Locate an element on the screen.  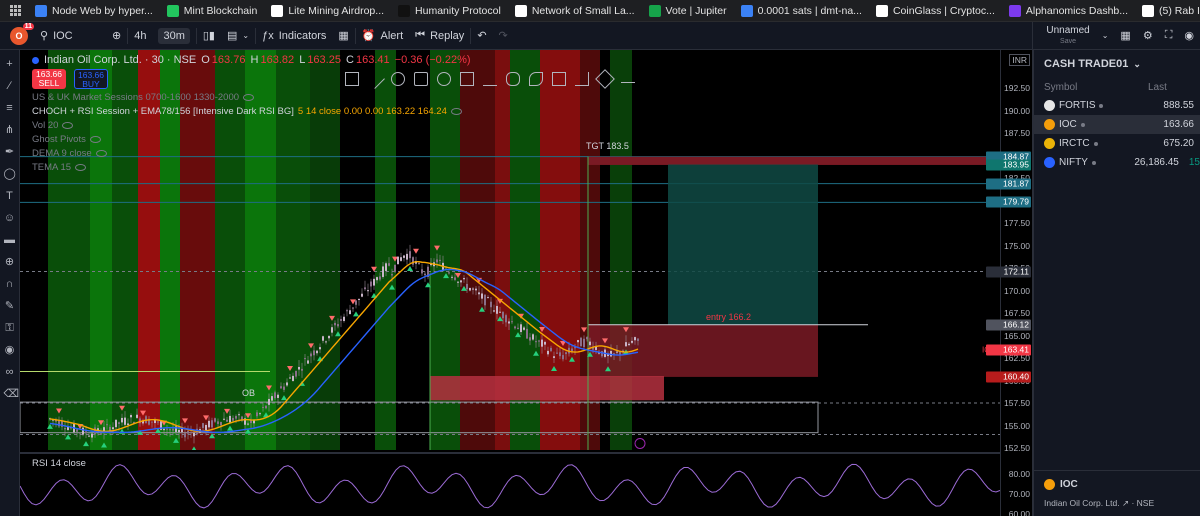
indicator-row: Ghost Pivots is located at coordinates (252, 139).